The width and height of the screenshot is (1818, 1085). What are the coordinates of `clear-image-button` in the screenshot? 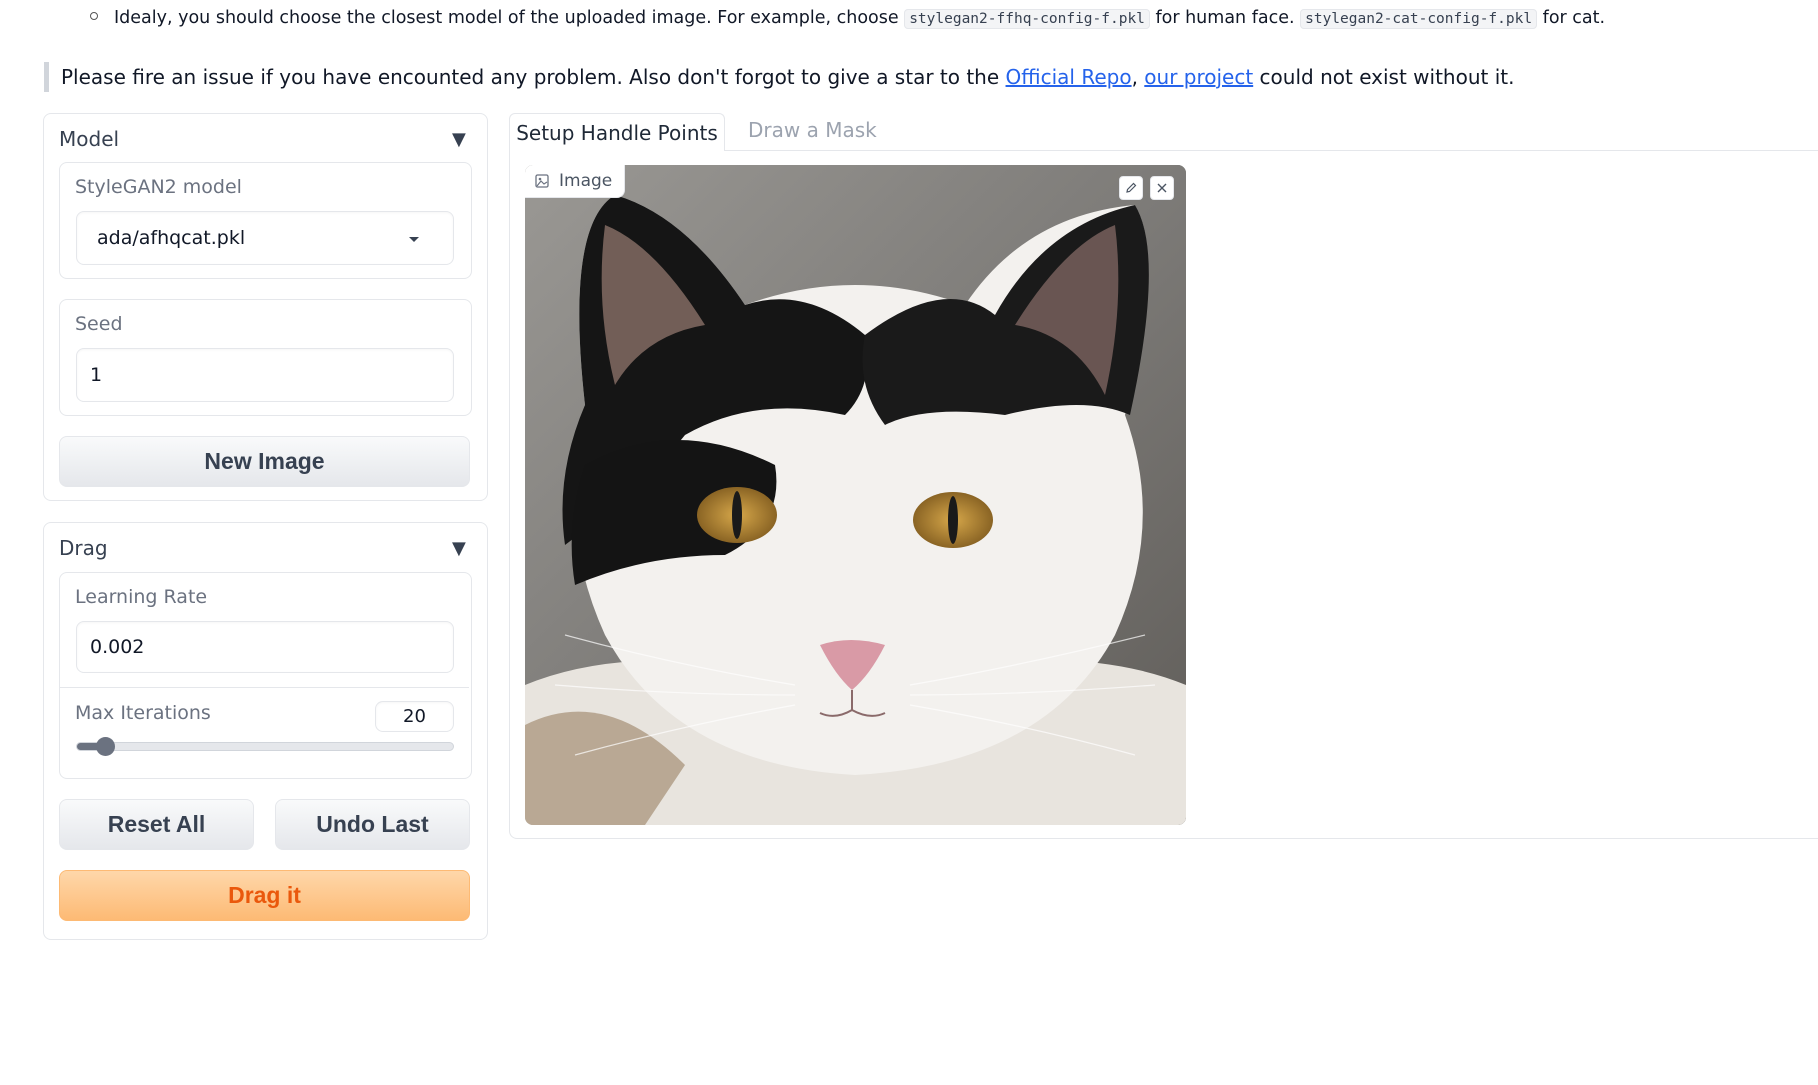 It's located at (1162, 188).